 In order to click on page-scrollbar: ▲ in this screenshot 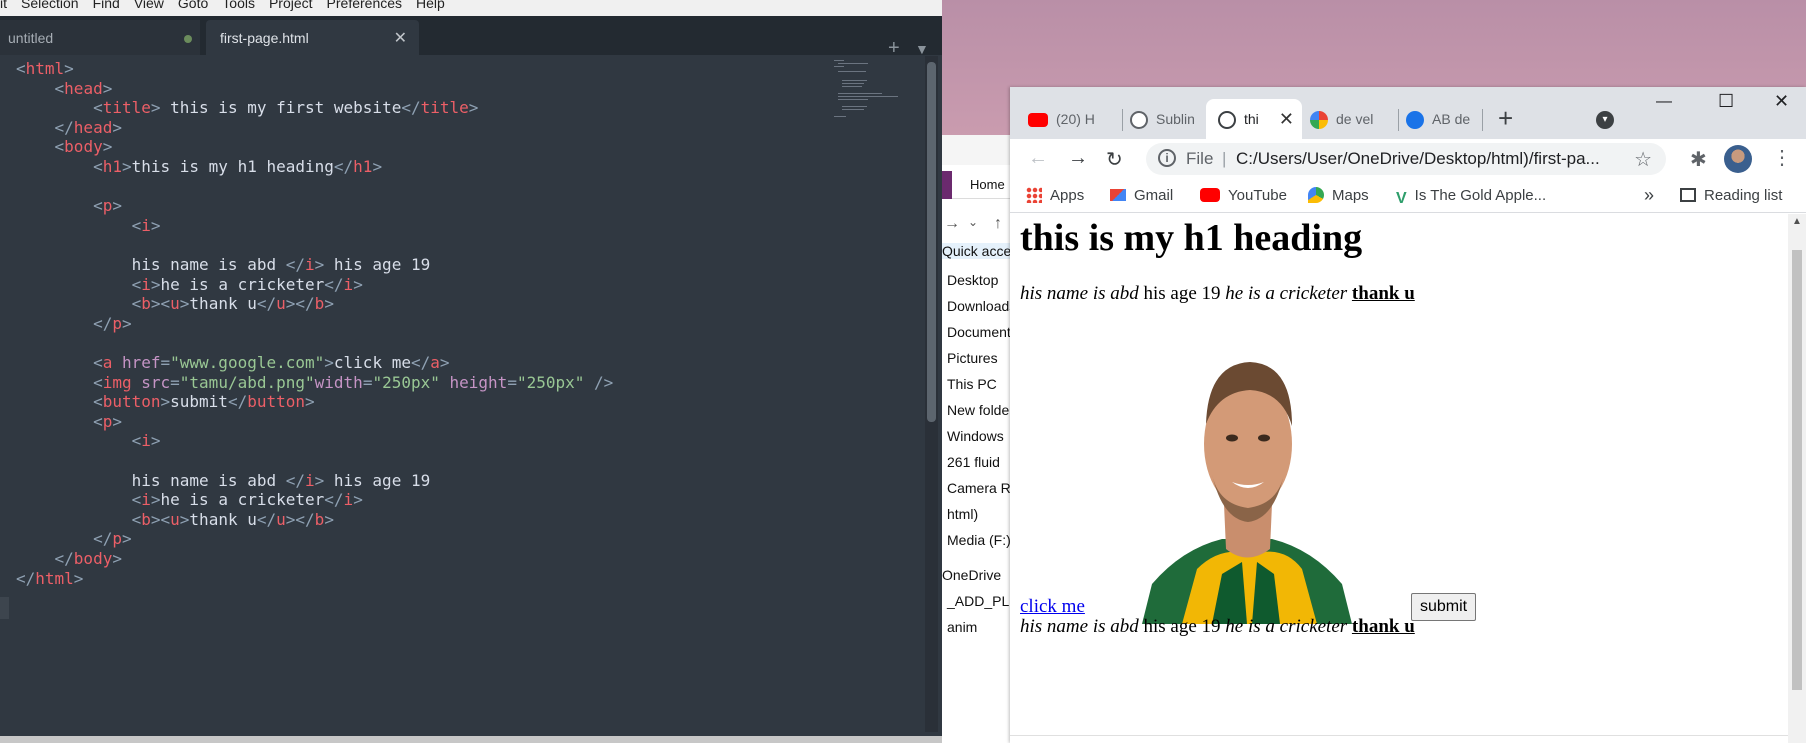, I will do `click(1797, 478)`.